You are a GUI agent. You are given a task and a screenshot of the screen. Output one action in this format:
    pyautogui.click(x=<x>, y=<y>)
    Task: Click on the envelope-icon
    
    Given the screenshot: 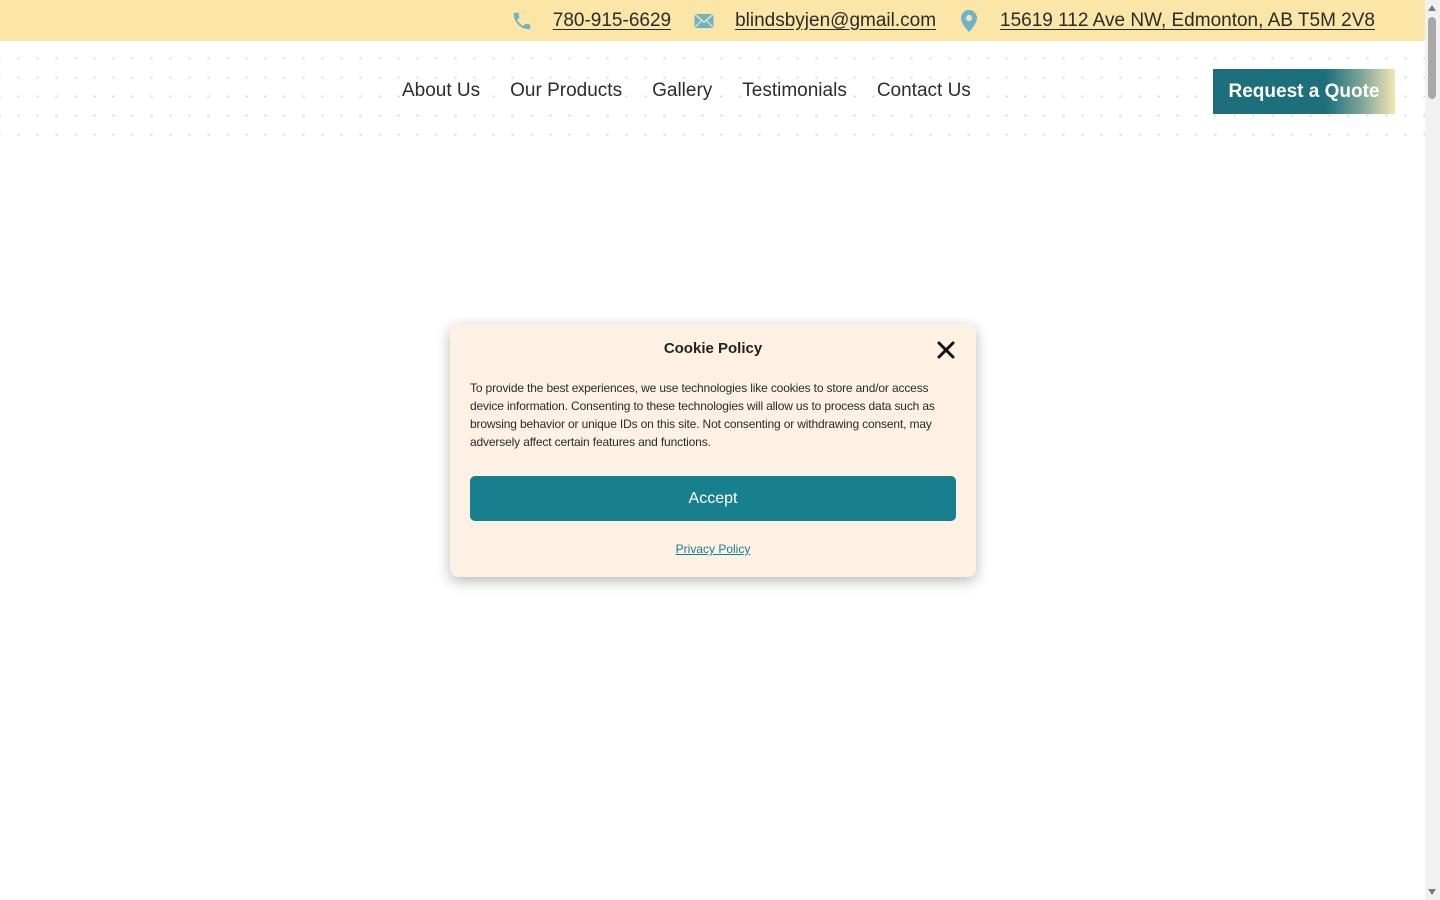 What is the action you would take?
    pyautogui.click(x=704, y=21)
    